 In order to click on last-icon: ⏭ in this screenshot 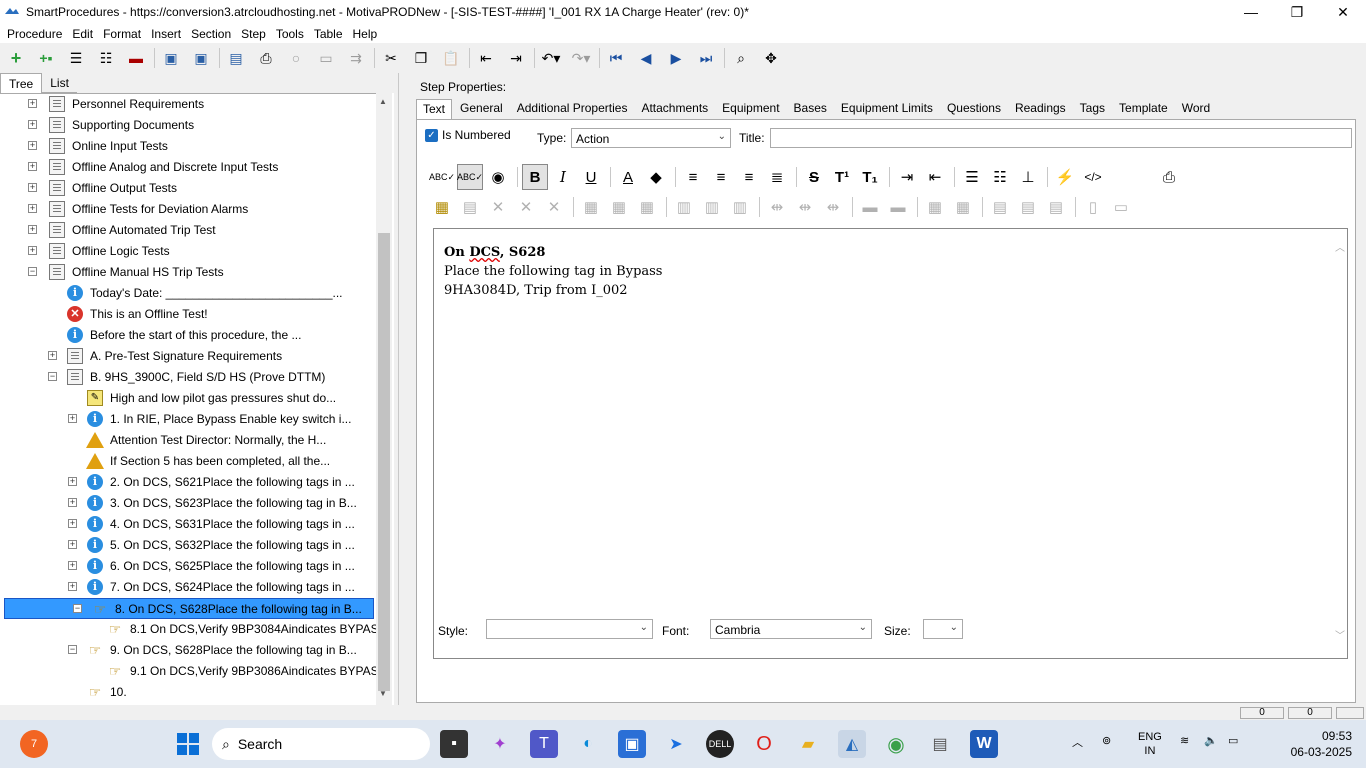, I will do `click(706, 58)`.